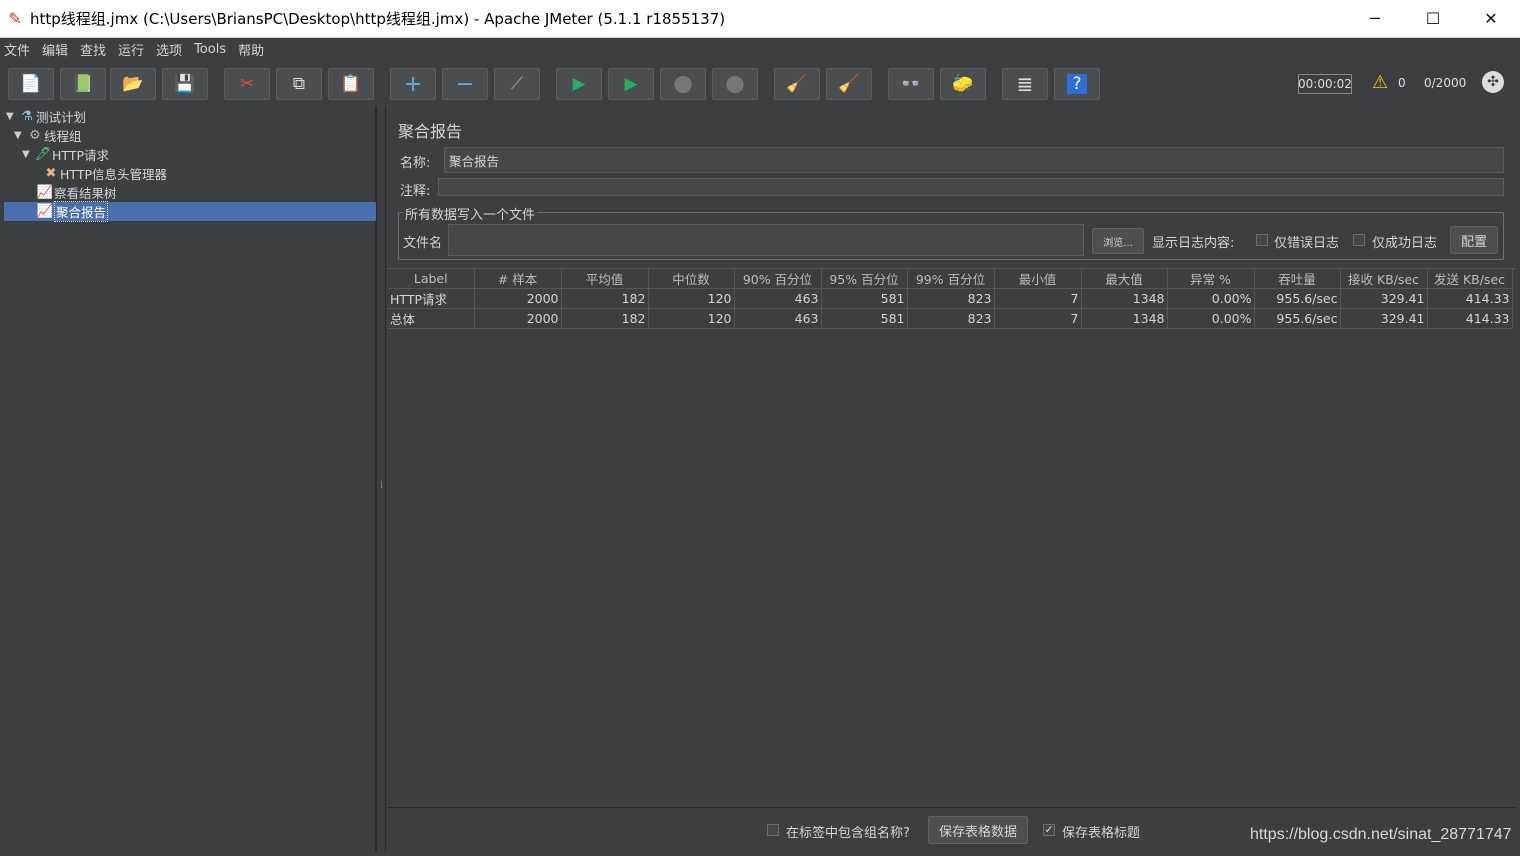  What do you see at coordinates (80, 155) in the screenshot?
I see `tree-item-label: HTTP请求` at bounding box center [80, 155].